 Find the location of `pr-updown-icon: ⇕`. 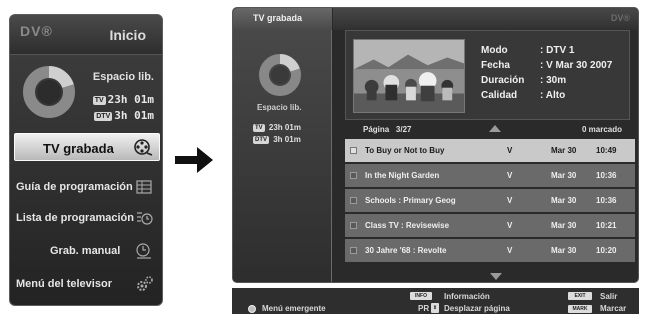

pr-updown-icon: ⇕ is located at coordinates (435, 308).